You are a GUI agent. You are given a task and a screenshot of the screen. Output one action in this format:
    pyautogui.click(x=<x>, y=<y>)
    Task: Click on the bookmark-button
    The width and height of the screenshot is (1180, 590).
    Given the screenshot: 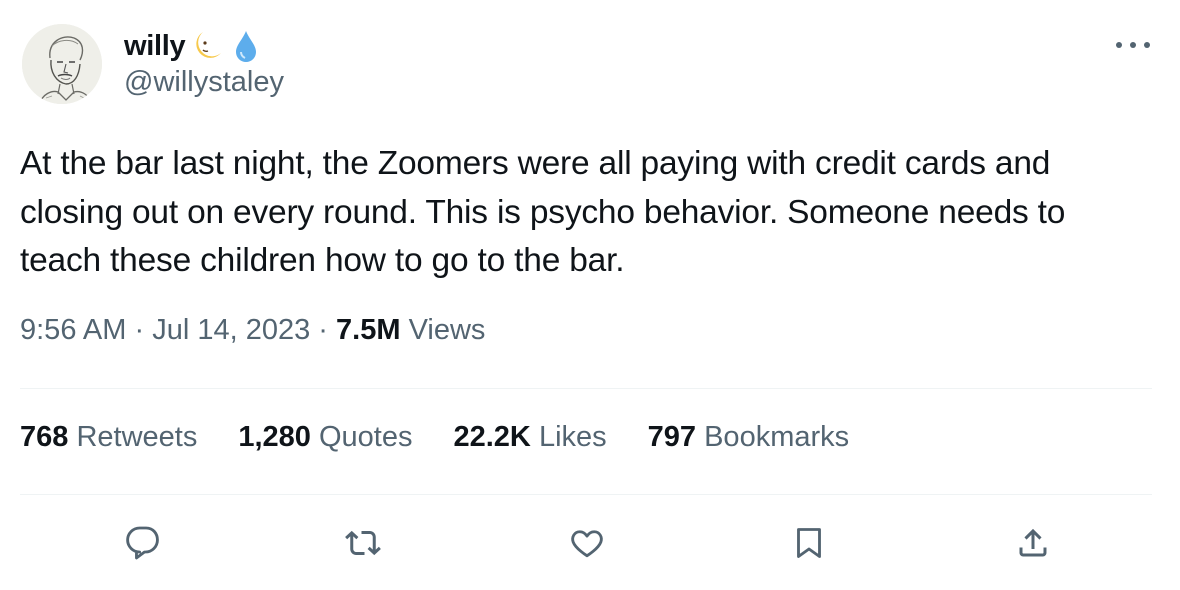 What is the action you would take?
    pyautogui.click(x=809, y=543)
    